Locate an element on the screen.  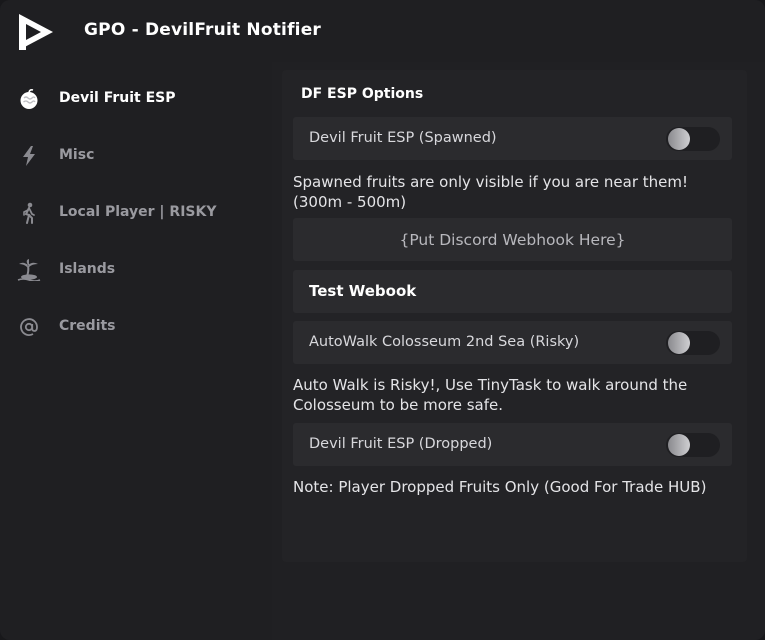
sidebar-item-local-player: Local Player | RISKY is located at coordinates (136, 213).